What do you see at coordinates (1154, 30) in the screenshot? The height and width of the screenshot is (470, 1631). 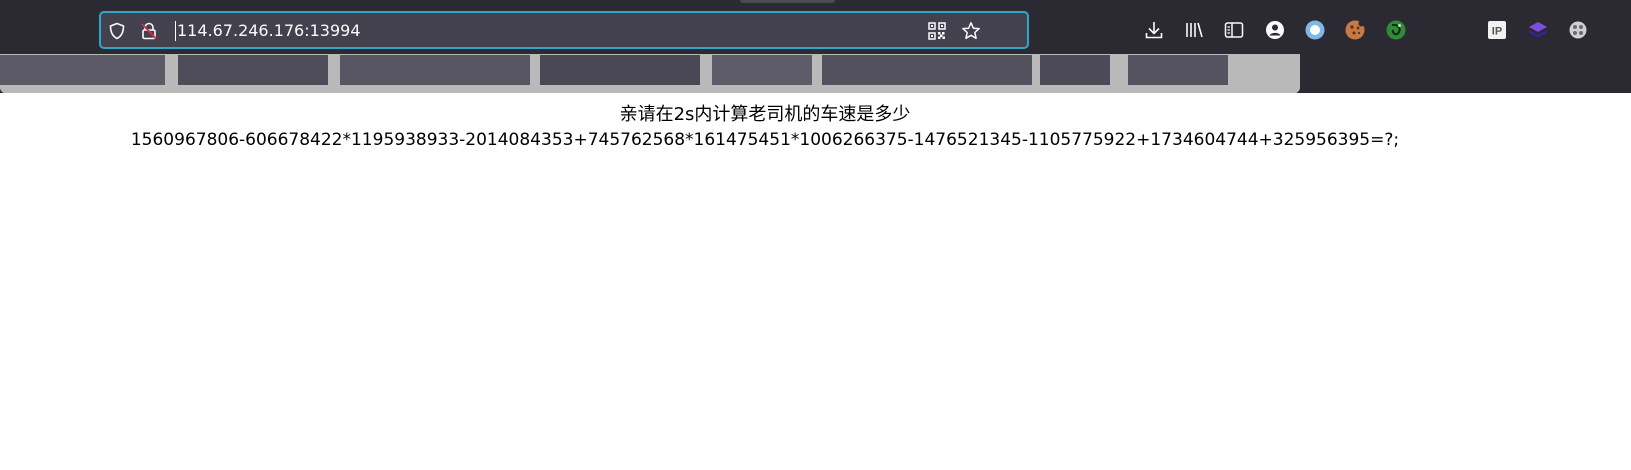 I see `download-icon` at bounding box center [1154, 30].